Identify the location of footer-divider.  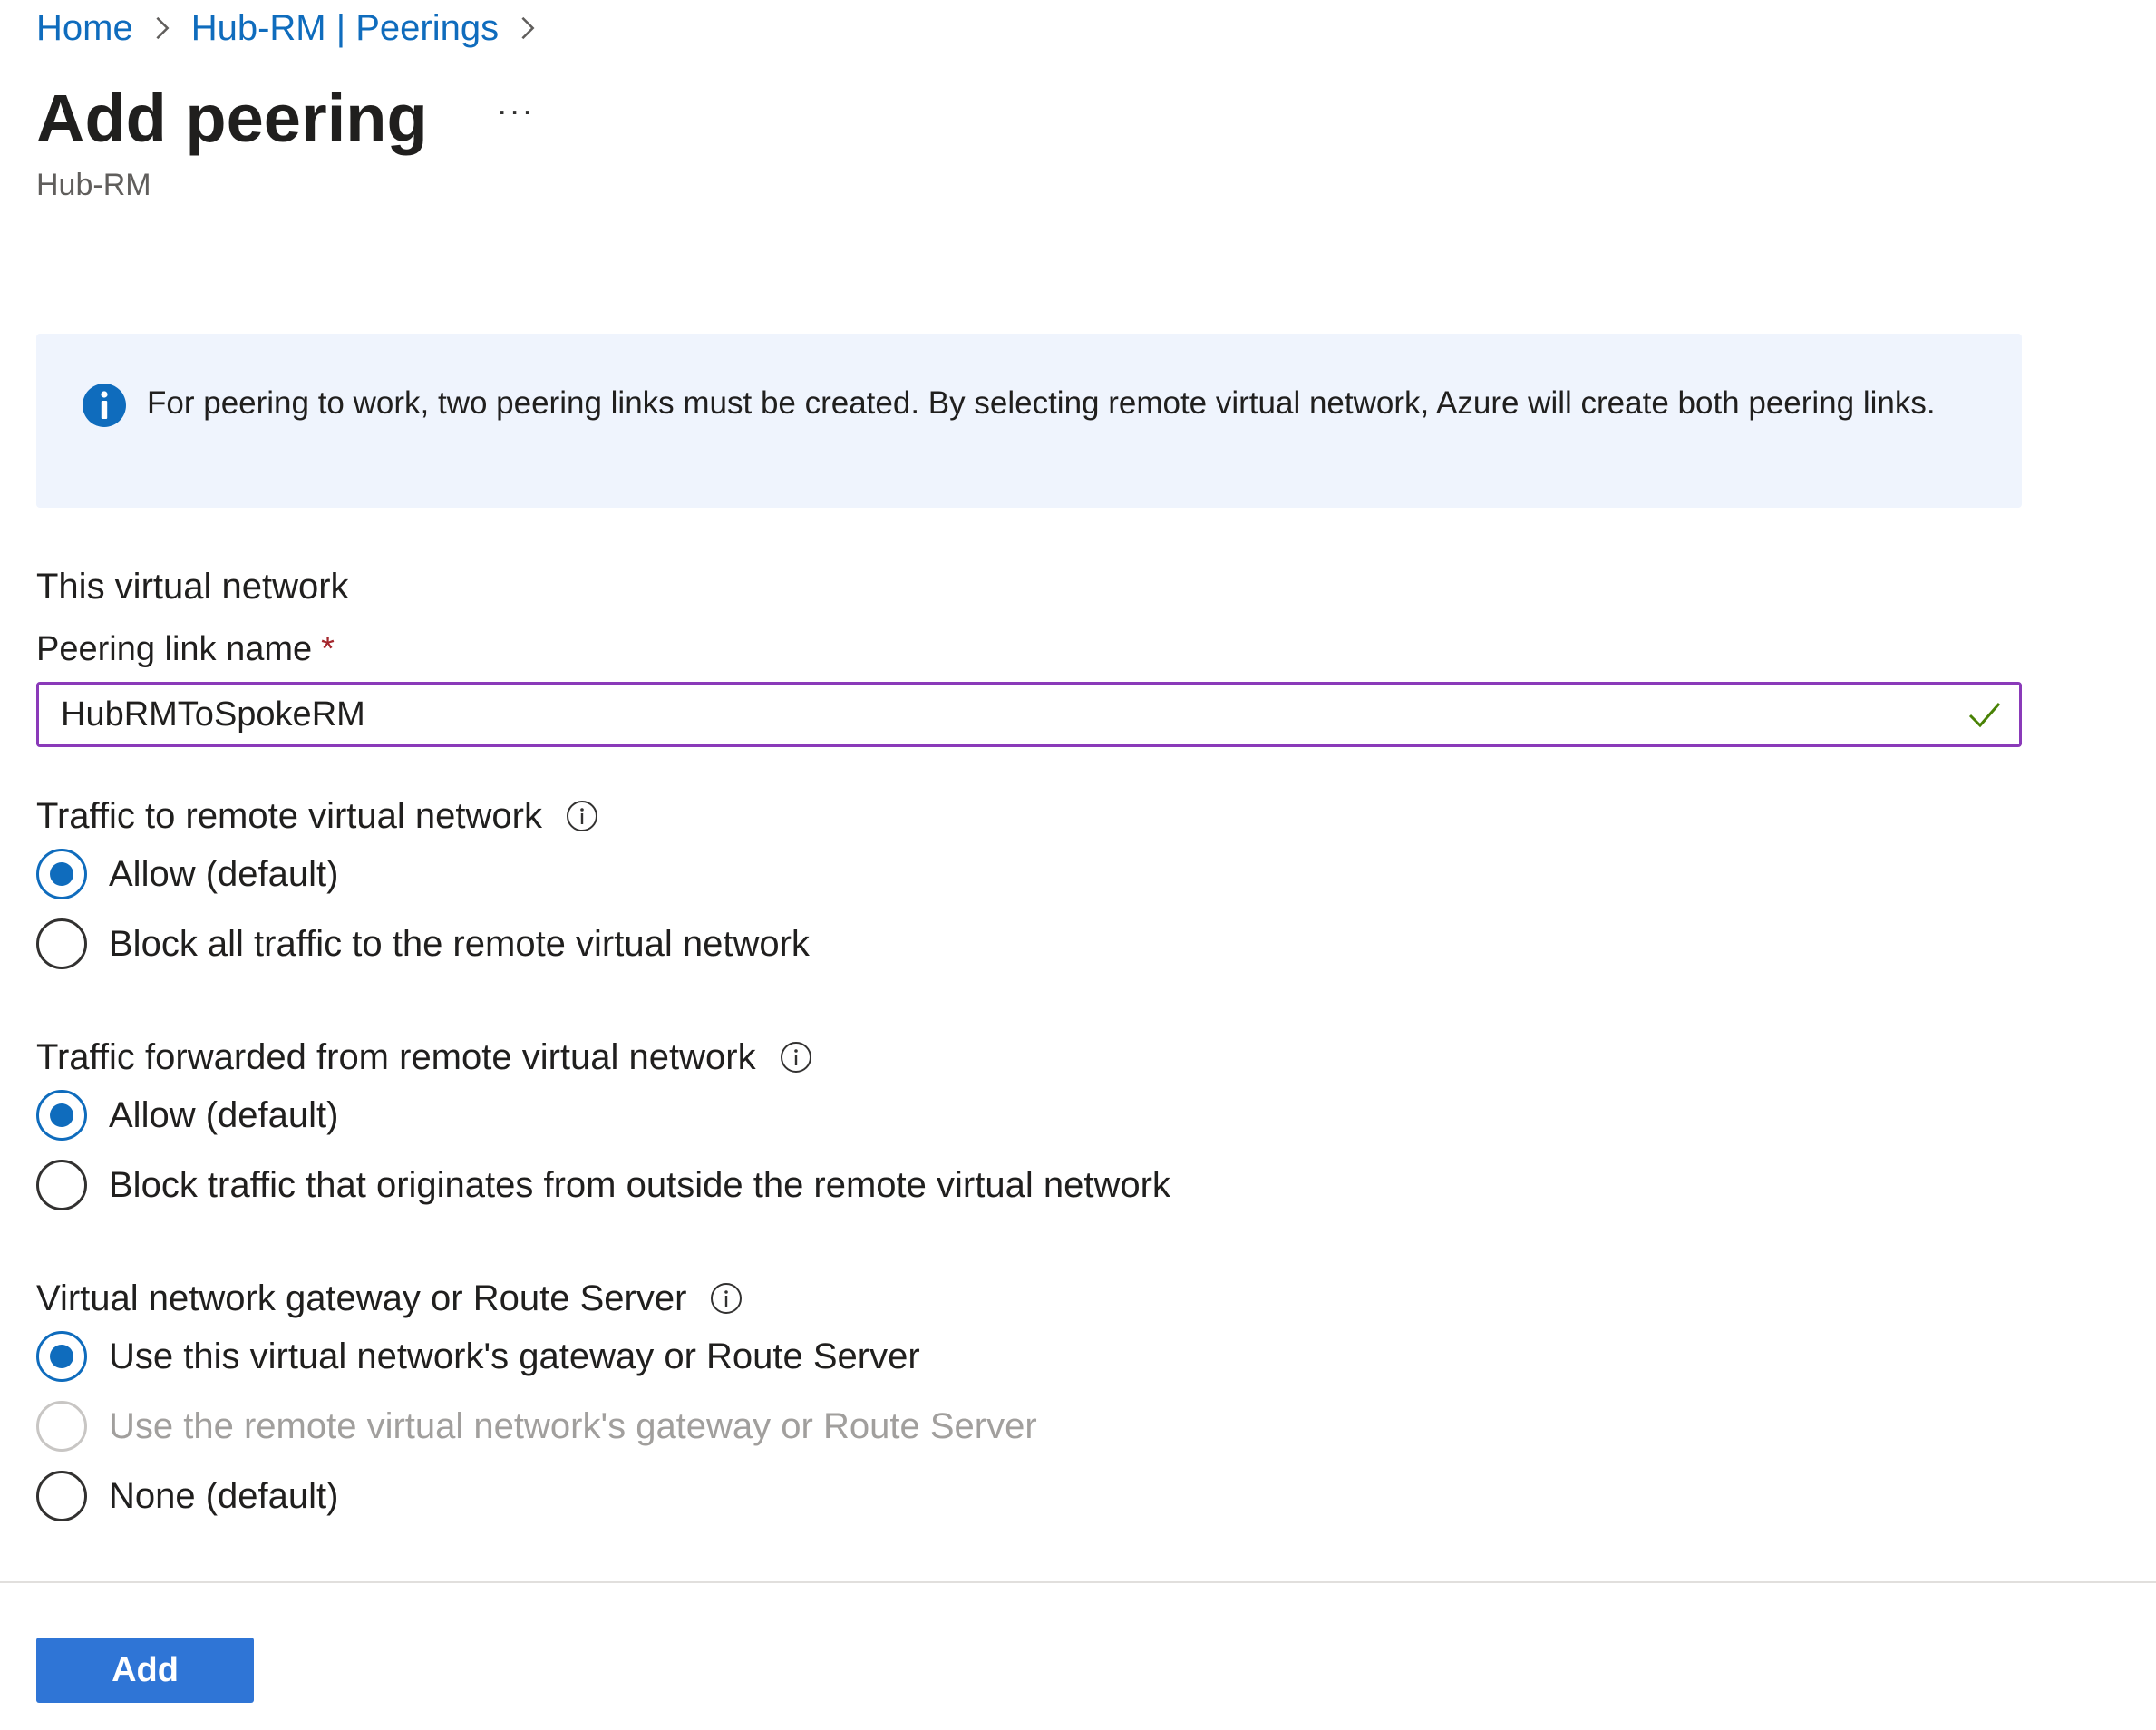
(1078, 1582).